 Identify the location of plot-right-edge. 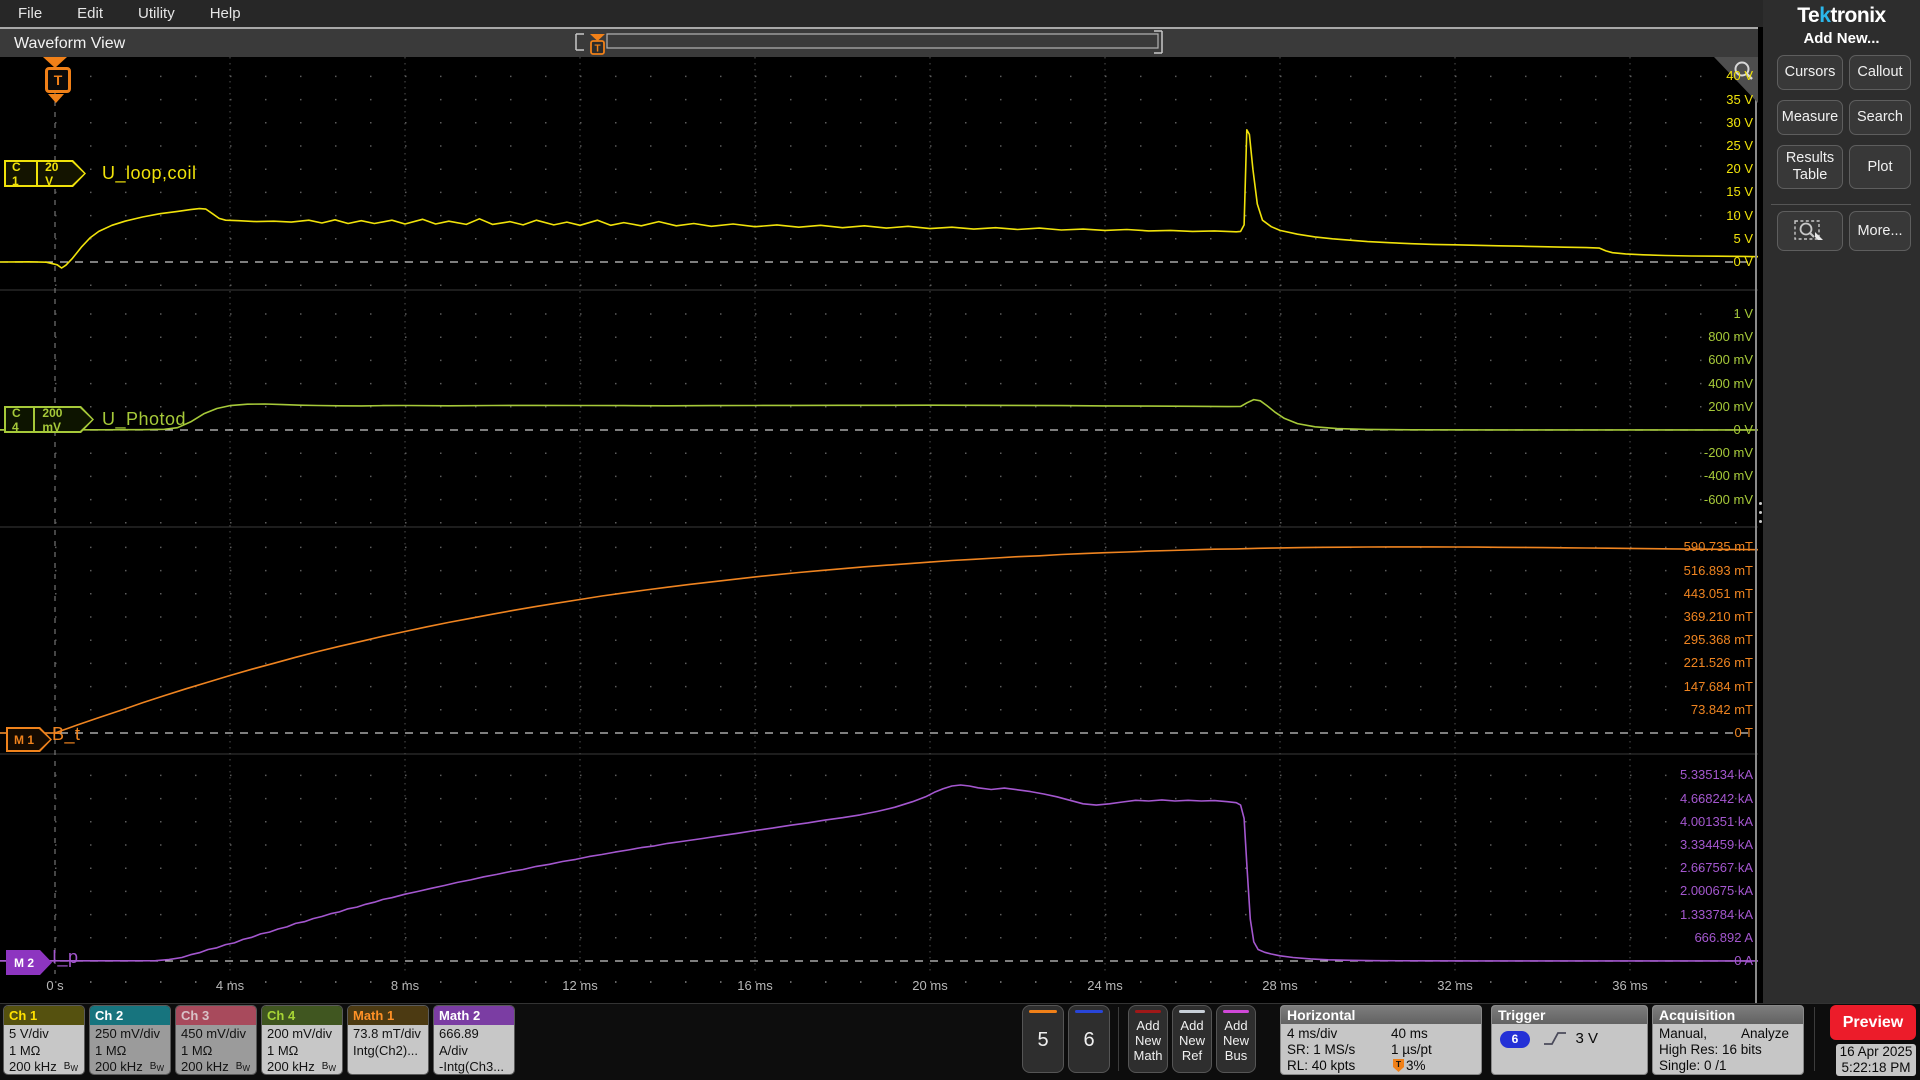
(1756, 530).